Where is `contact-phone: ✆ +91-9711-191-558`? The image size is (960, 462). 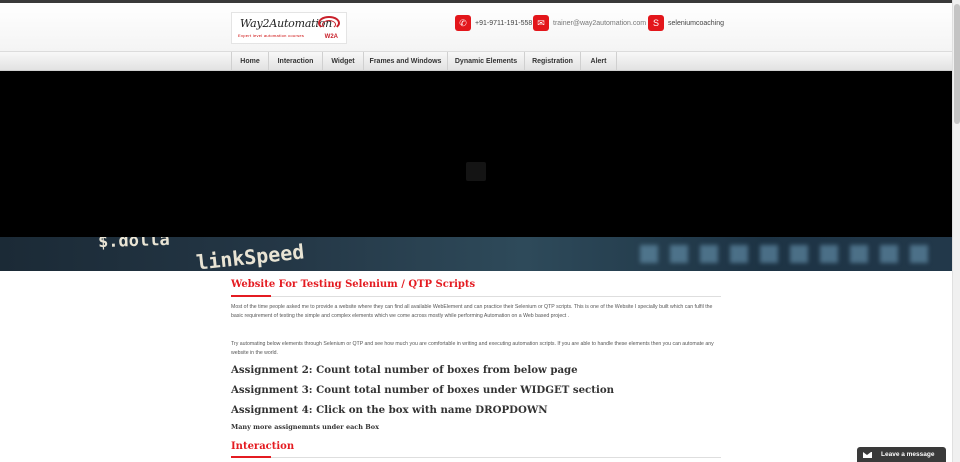 contact-phone: ✆ +91-9711-191-558 is located at coordinates (493, 23).